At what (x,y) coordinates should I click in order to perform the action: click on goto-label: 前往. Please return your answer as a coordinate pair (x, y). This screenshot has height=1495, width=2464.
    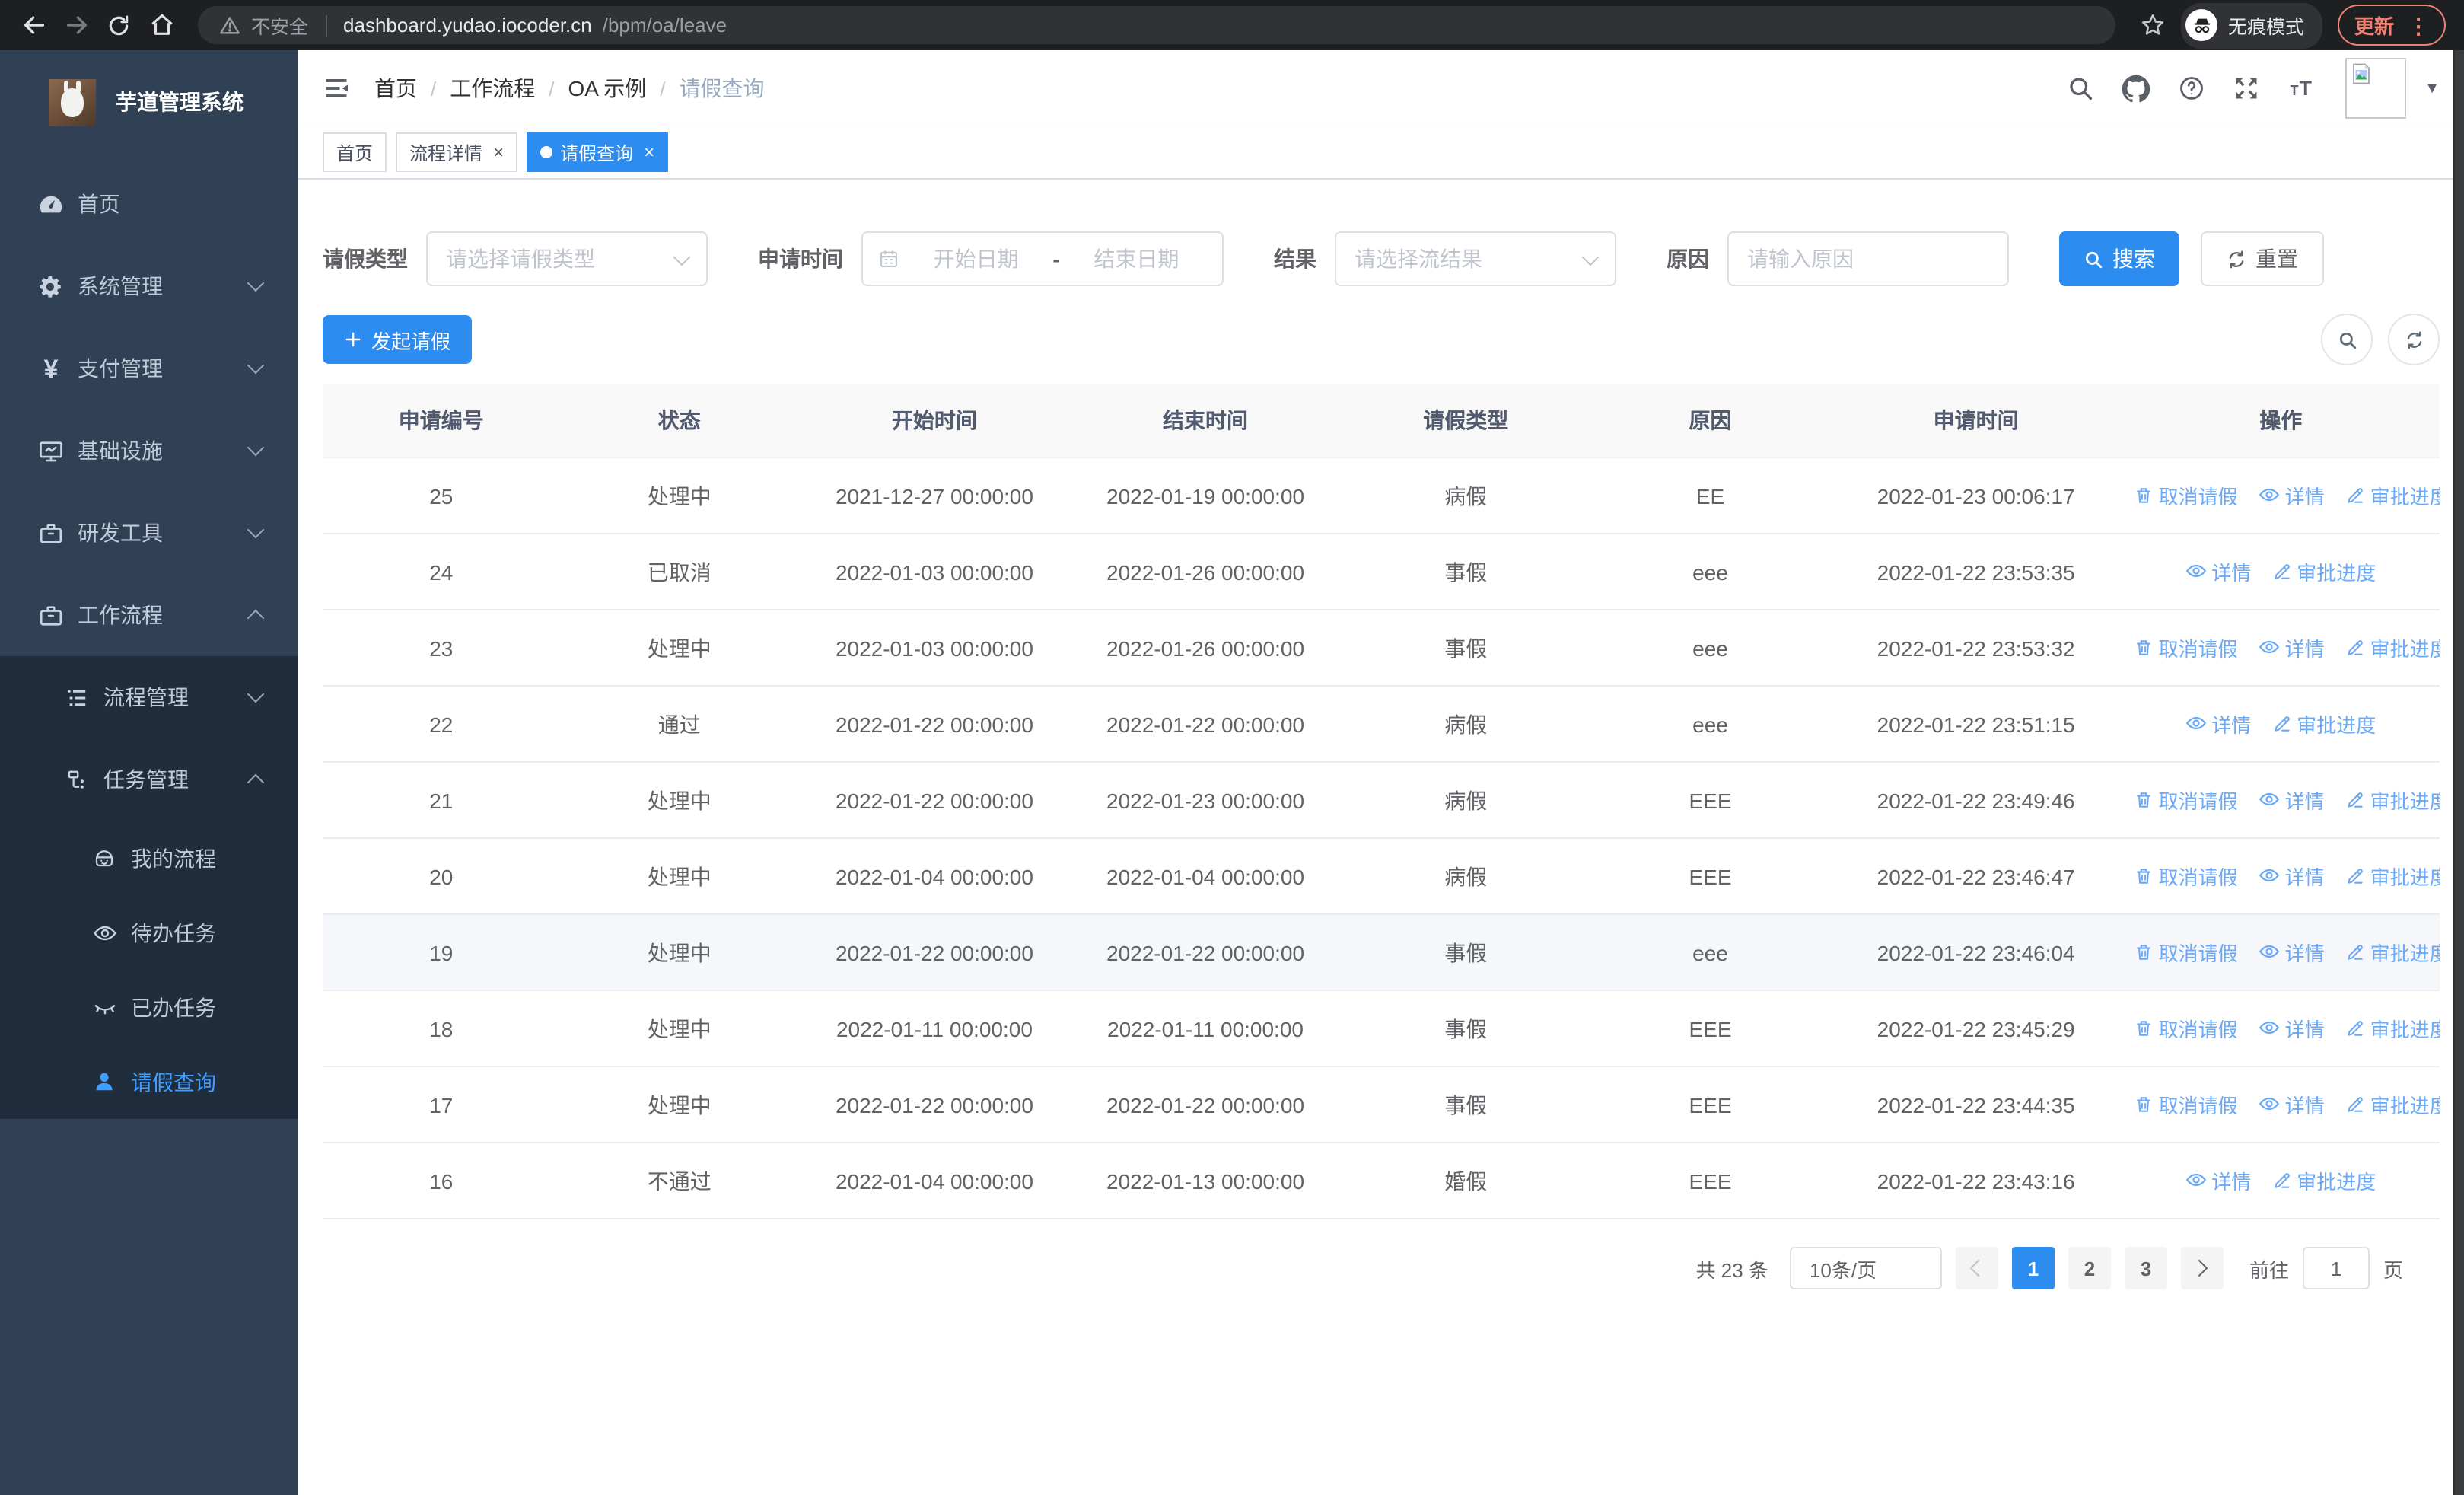
    Looking at the image, I should click on (2269, 1270).